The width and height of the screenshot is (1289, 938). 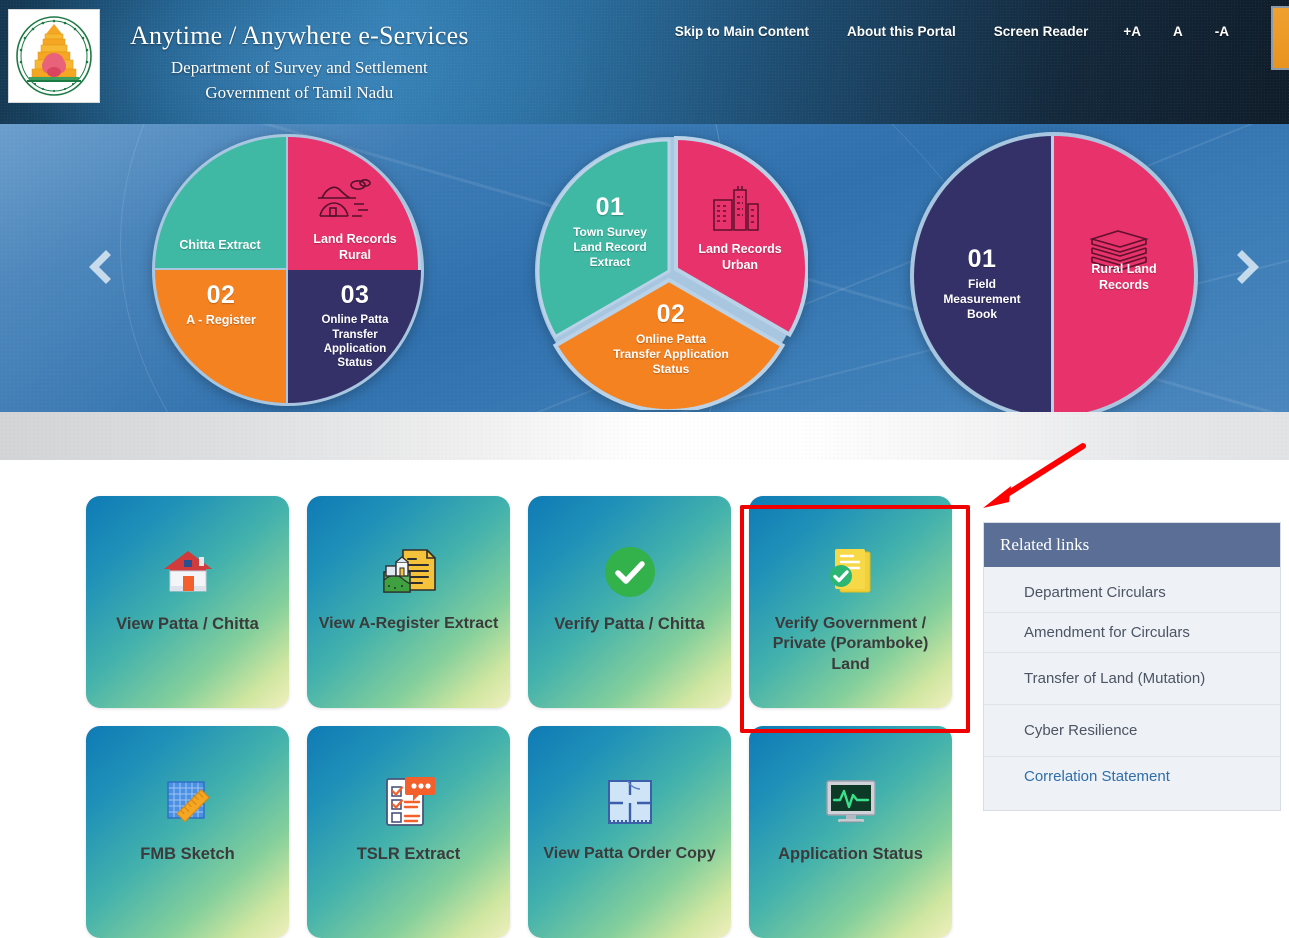 I want to click on department-name: Department of Survey and Settlement, so click(x=299, y=67).